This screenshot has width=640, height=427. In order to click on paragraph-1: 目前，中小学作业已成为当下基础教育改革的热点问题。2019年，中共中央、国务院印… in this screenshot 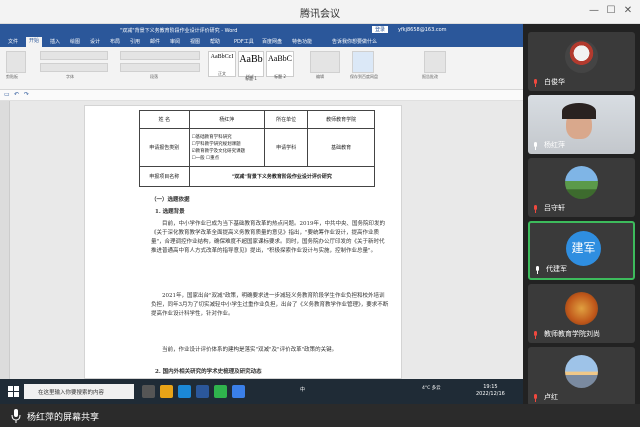, I will do `click(268, 237)`.